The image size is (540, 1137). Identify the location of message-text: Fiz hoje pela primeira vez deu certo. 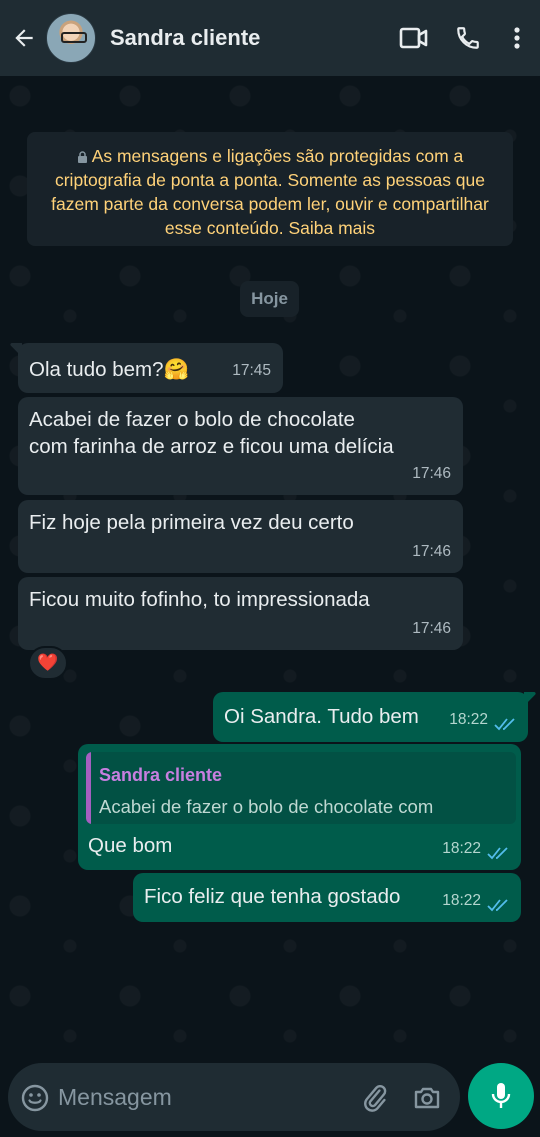
(191, 522).